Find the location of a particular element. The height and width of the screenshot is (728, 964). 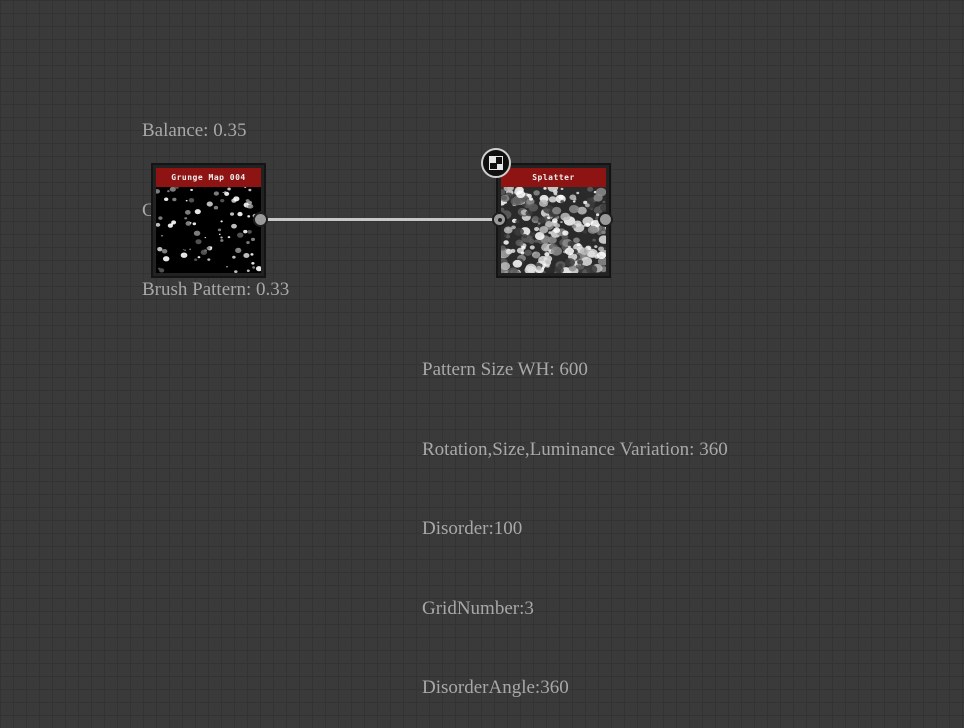

grunge-output-port is located at coordinates (260, 219).